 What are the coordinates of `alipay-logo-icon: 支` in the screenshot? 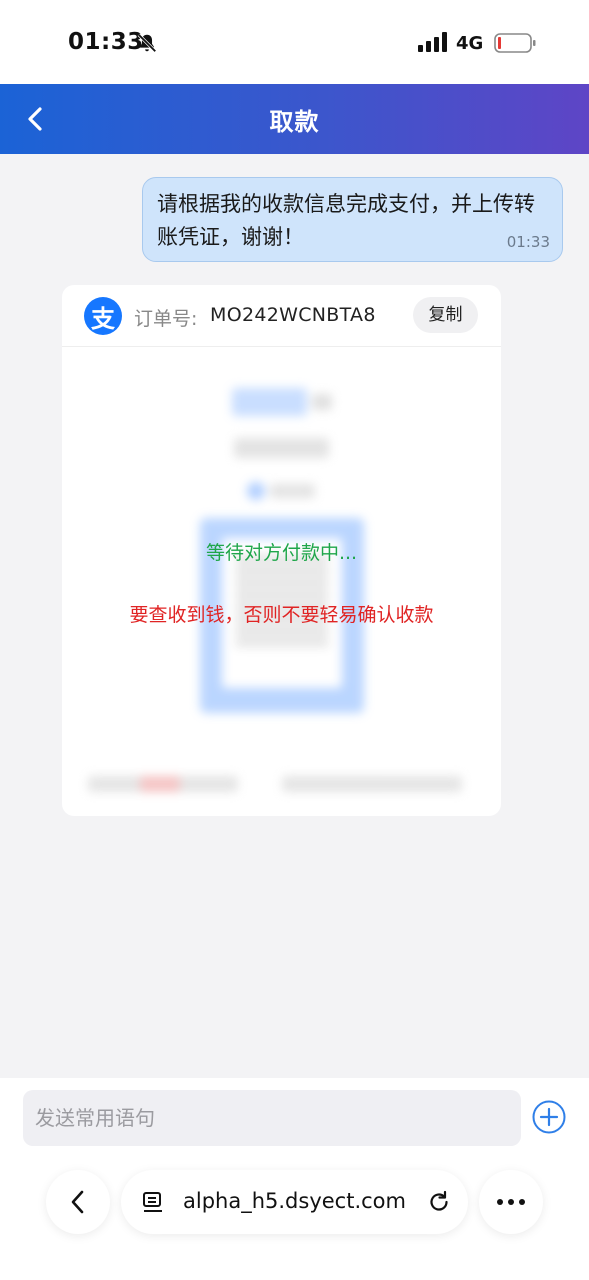 It's located at (103, 316).